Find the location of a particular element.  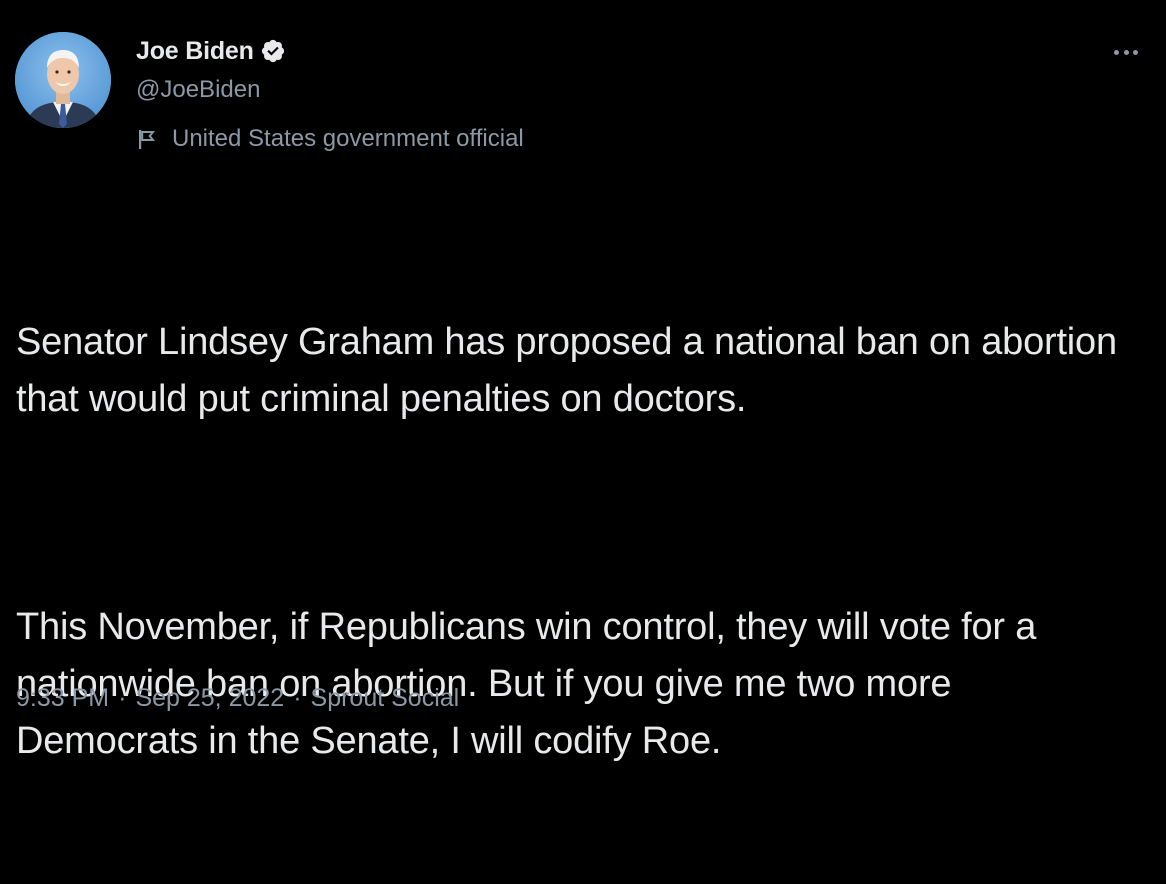

avatar-image is located at coordinates (63, 80).